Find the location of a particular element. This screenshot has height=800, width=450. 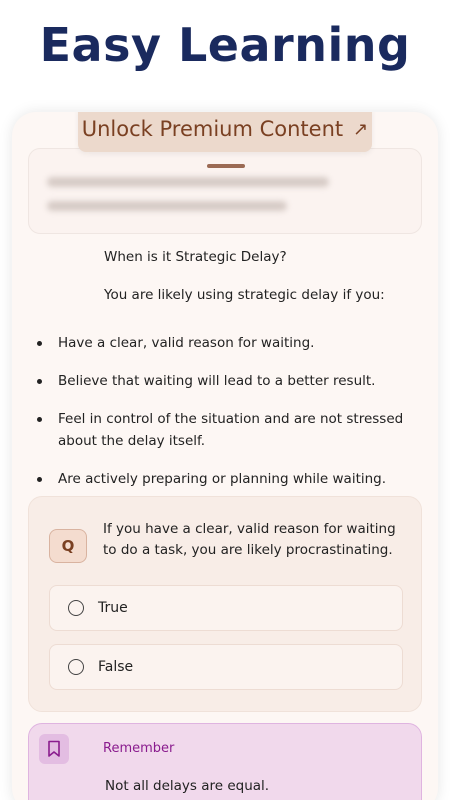

option-false: False is located at coordinates (226, 667).